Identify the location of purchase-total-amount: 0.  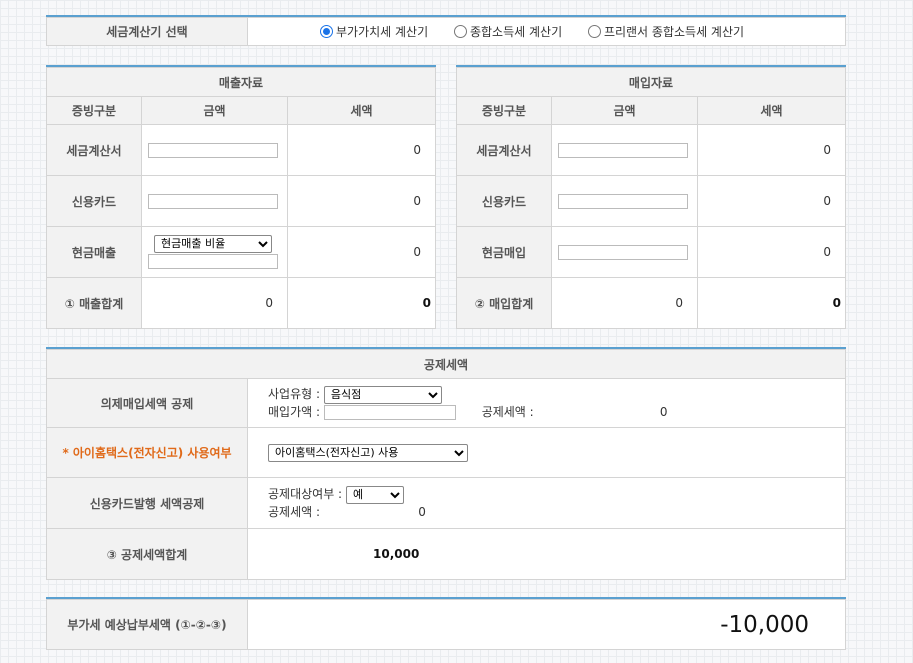
(624, 303).